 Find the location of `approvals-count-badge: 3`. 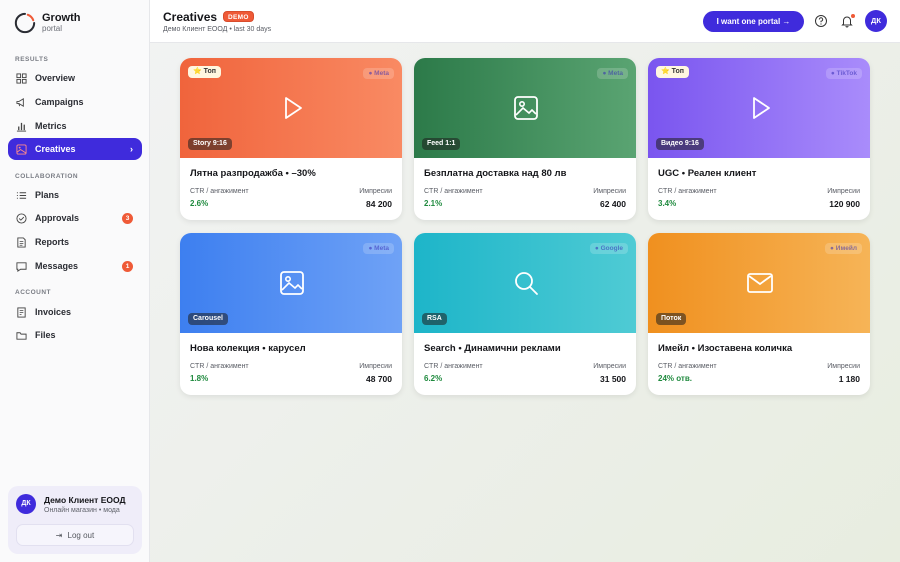

approvals-count-badge: 3 is located at coordinates (127, 218).